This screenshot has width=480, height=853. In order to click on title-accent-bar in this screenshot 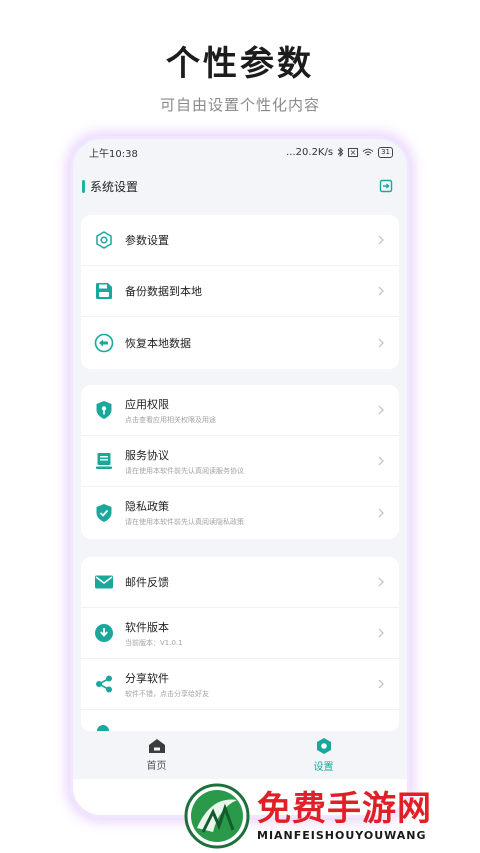, I will do `click(83, 186)`.